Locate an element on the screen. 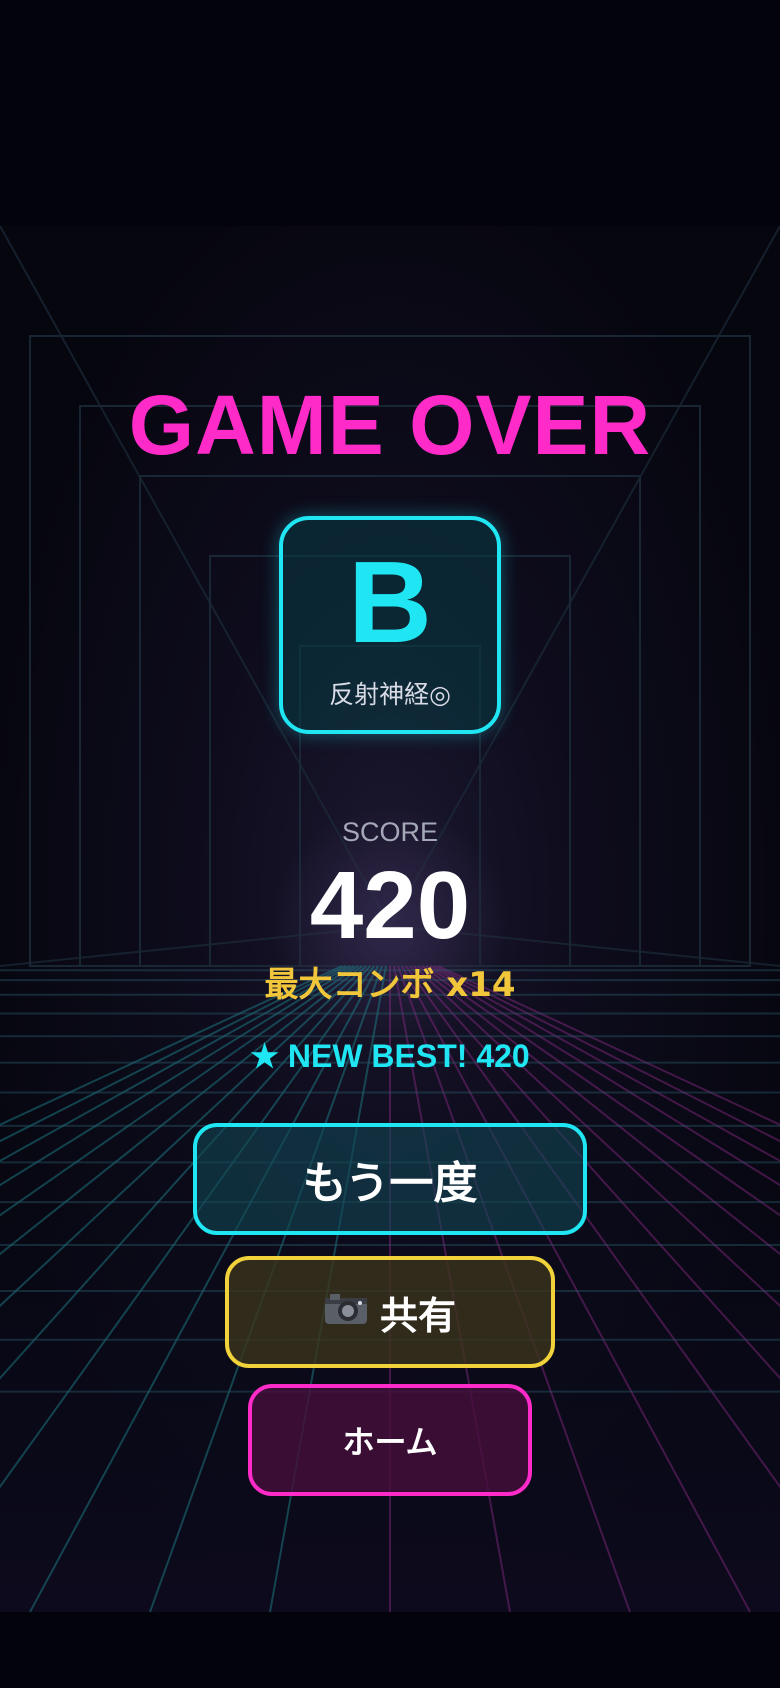  score-label: SCORE is located at coordinates (390, 832).